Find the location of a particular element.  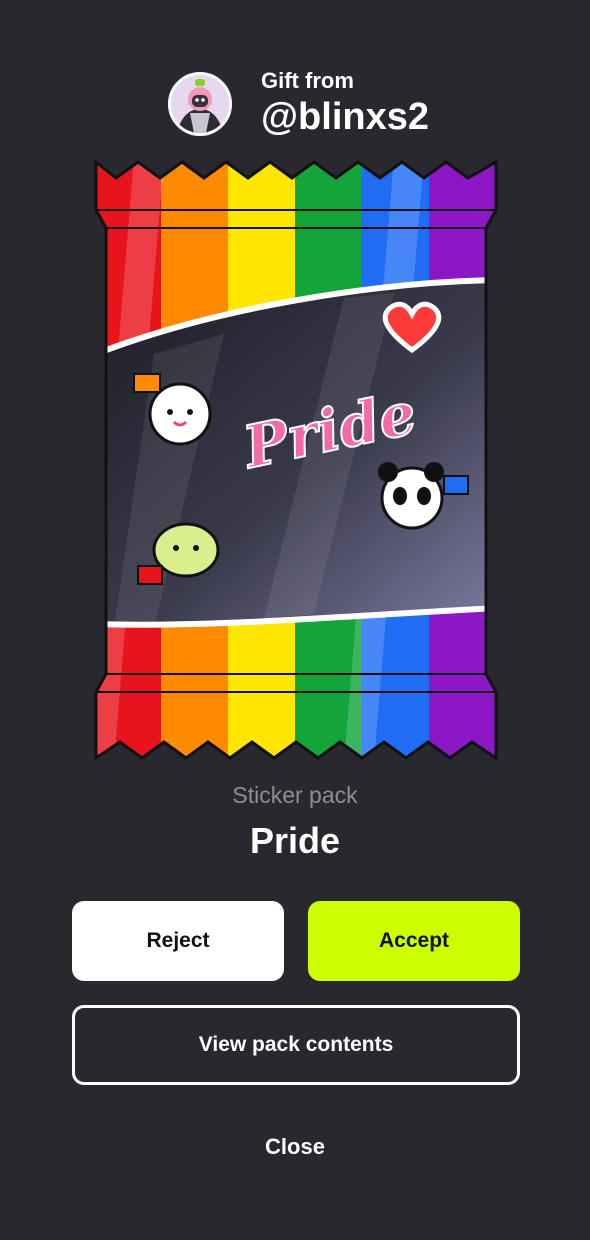

accept-button-label: Accept is located at coordinates (414, 940).